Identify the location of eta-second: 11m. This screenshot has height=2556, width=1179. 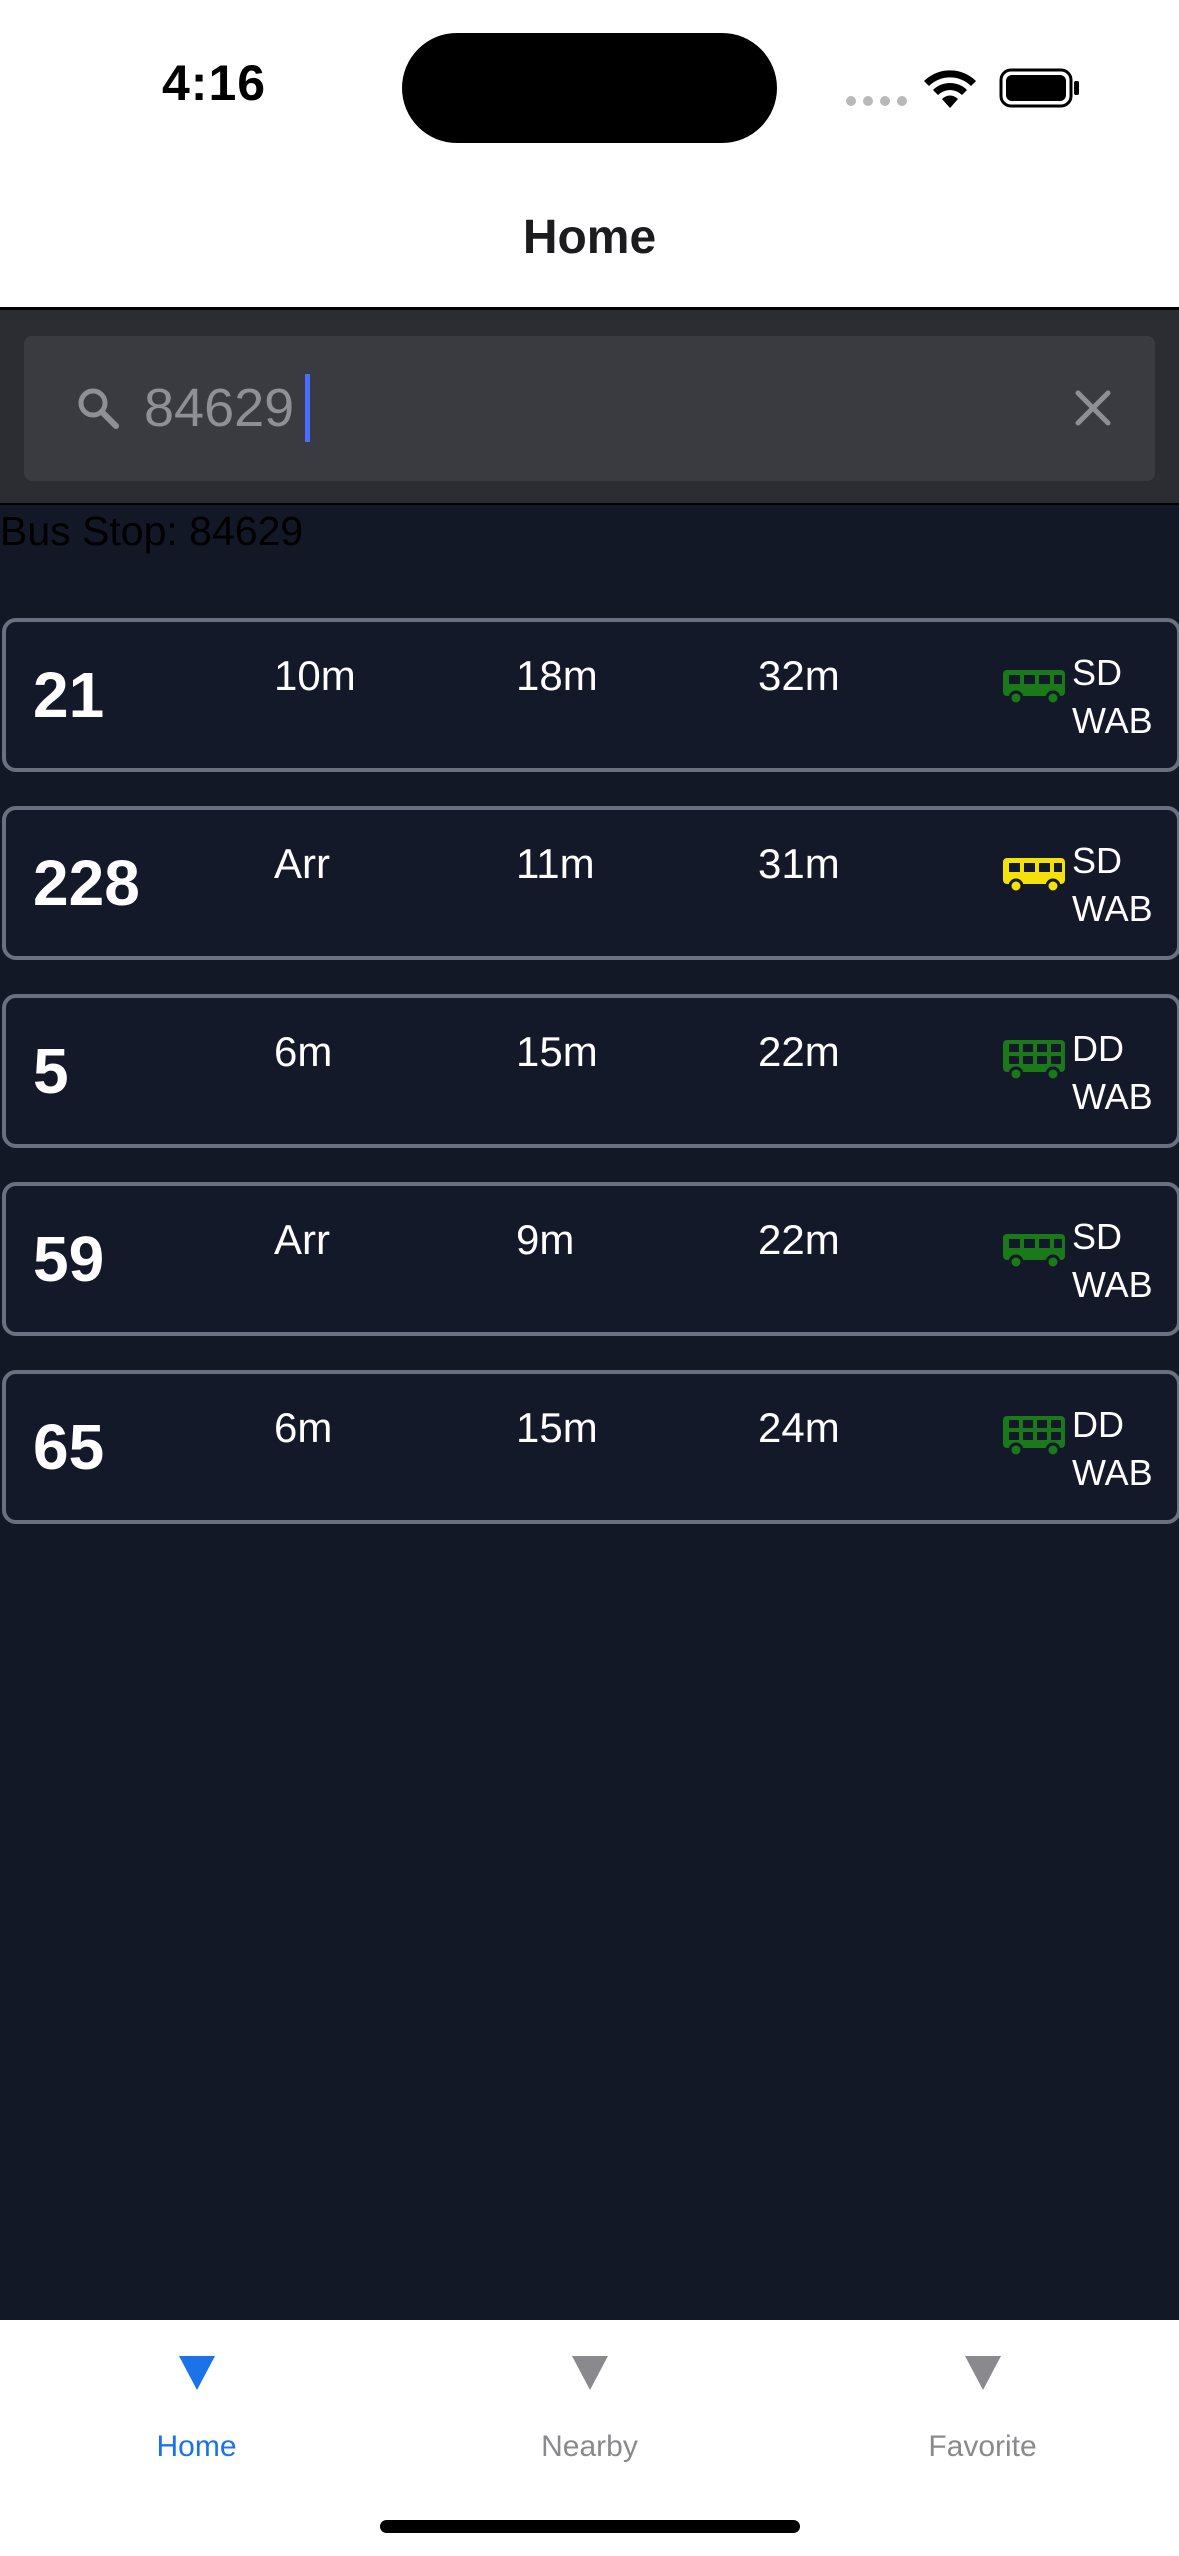
(555, 863).